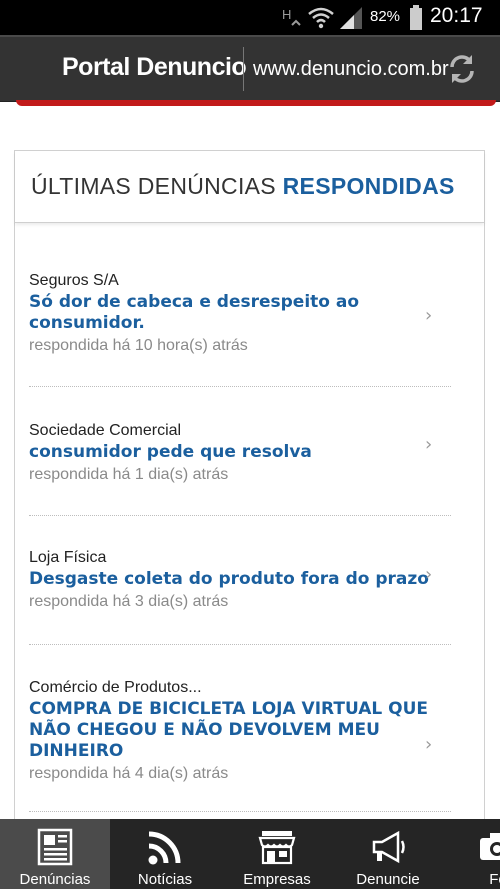 The image size is (500, 889). Describe the element at coordinates (416, 17) in the screenshot. I see `battery-icon` at that location.